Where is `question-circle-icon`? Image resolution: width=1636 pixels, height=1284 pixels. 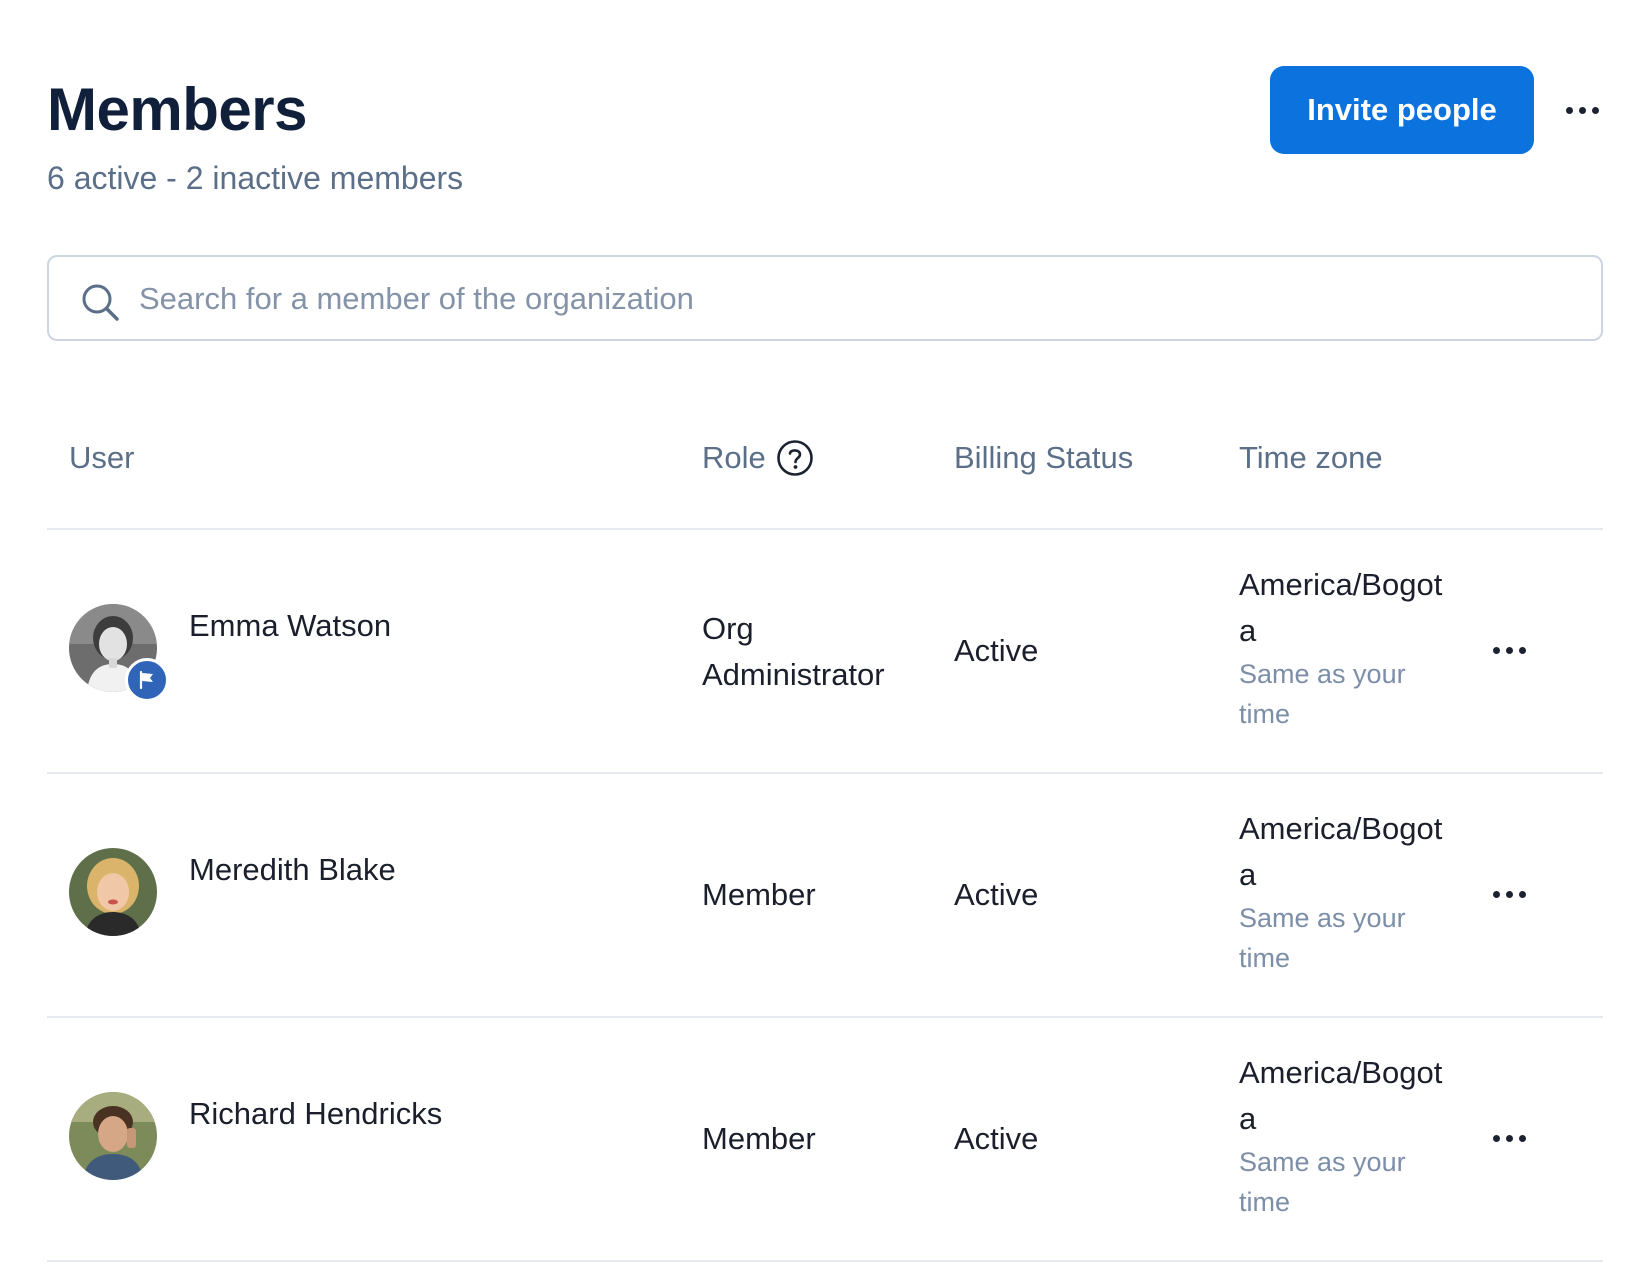 question-circle-icon is located at coordinates (795, 458).